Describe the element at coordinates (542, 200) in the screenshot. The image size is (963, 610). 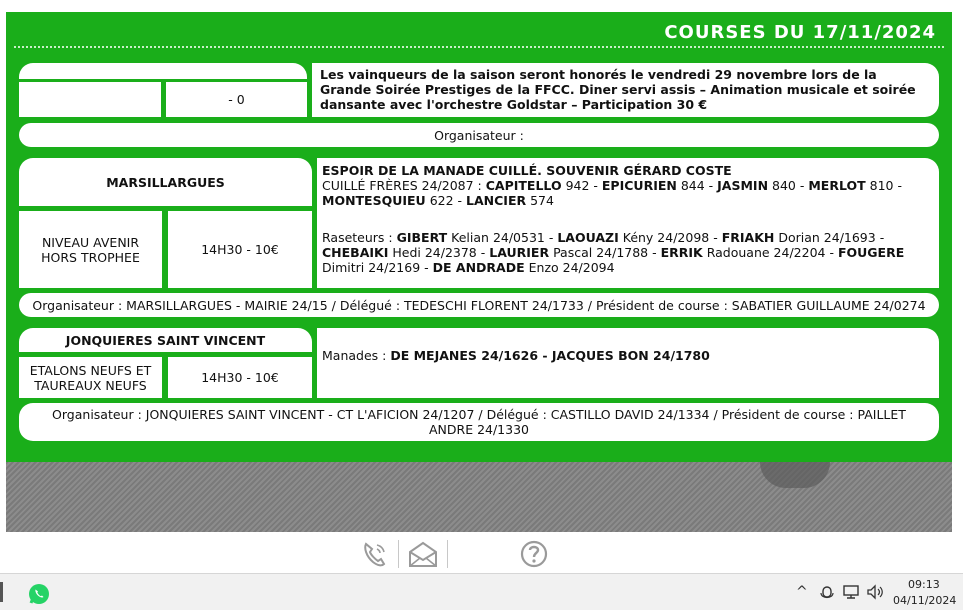
I see `bull-num: 574` at that location.